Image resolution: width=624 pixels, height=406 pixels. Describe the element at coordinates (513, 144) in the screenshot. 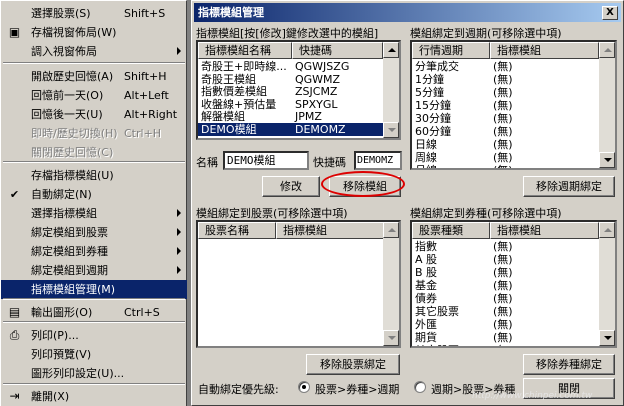

I see `list-item: 日線 (無)` at that location.